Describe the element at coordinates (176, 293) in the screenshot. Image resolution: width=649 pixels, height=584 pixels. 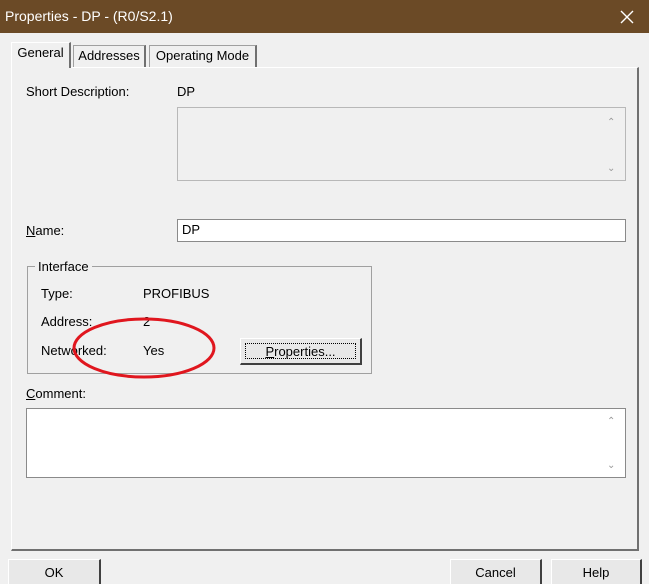
I see `type-value: PROFIBUS` at that location.